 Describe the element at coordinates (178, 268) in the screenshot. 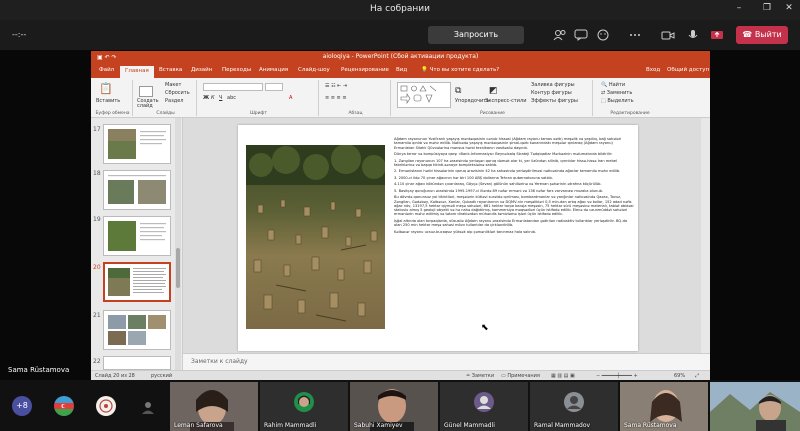

I see `scrollbar-thumb` at that location.